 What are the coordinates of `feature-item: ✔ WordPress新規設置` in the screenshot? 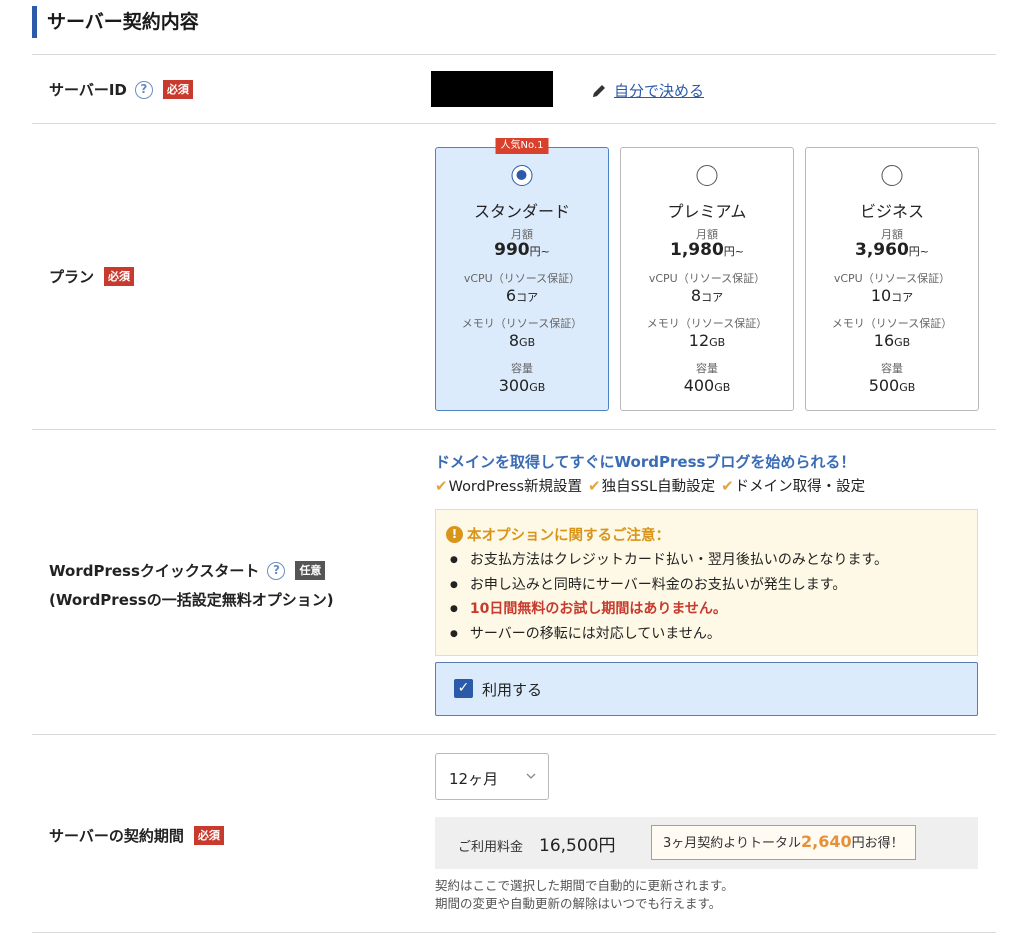 It's located at (509, 486).